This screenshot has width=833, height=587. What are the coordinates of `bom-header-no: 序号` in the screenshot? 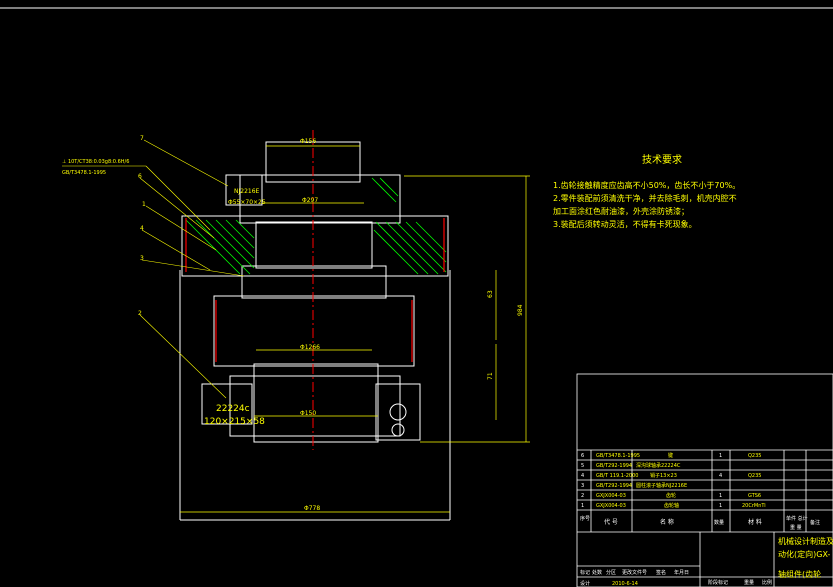 It's located at (585, 518).